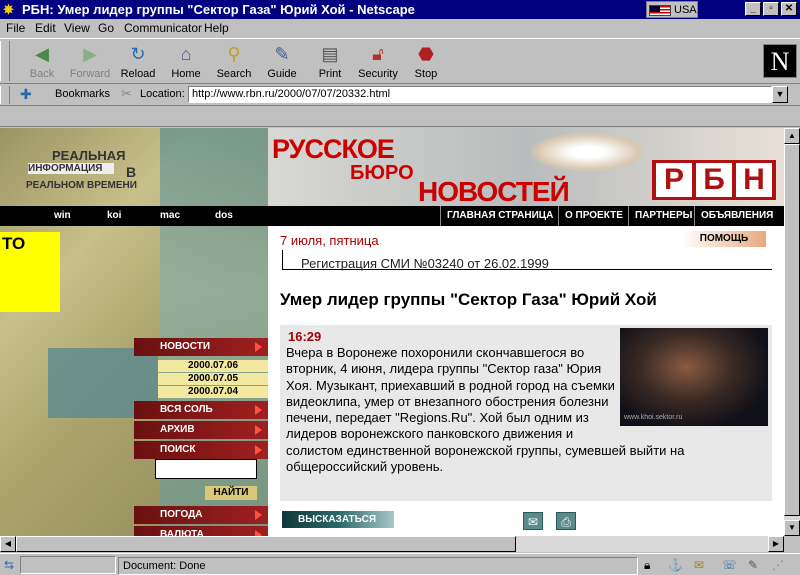 The image size is (800, 575). What do you see at coordinates (672, 9) in the screenshot?
I see `language-indicator: USA` at bounding box center [672, 9].